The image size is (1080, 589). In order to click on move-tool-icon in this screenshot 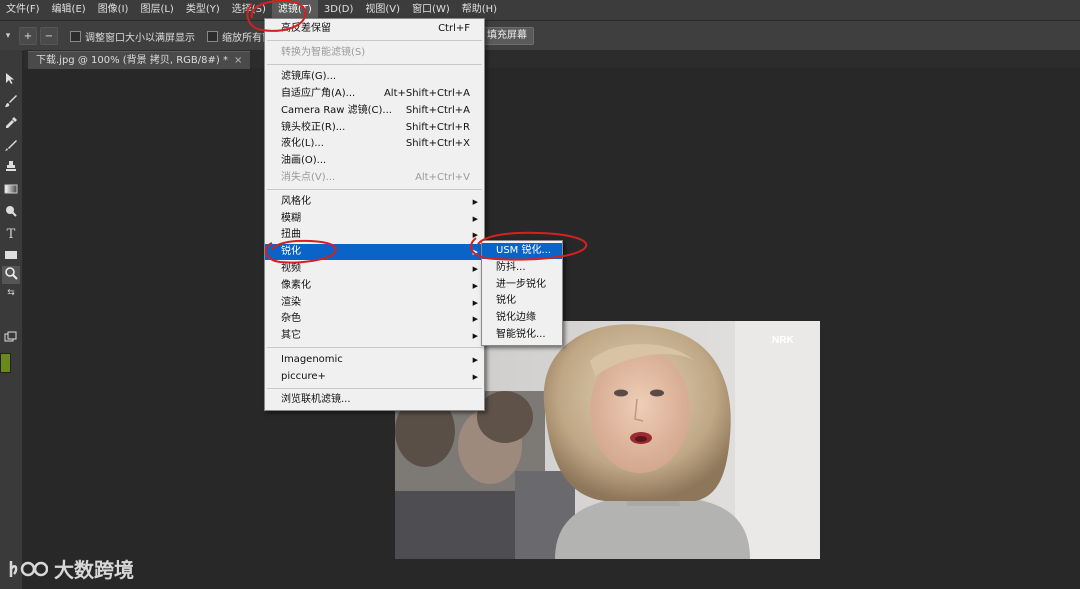, I will do `click(11, 81)`.